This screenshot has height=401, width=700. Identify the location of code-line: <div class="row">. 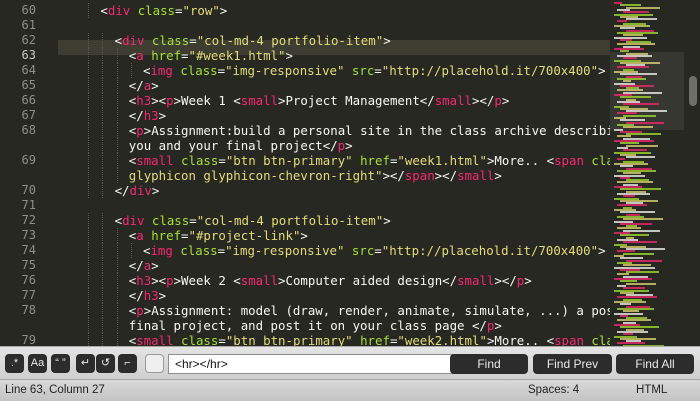
(163, 10).